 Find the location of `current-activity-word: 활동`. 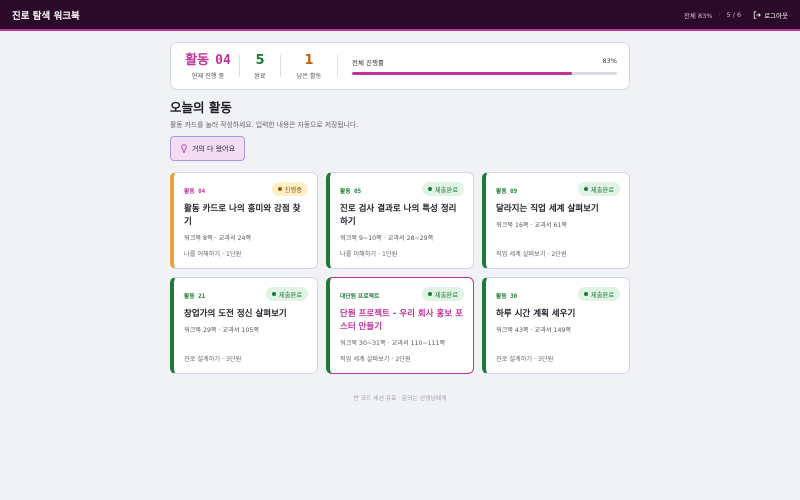

current-activity-word: 활동 is located at coordinates (197, 60).